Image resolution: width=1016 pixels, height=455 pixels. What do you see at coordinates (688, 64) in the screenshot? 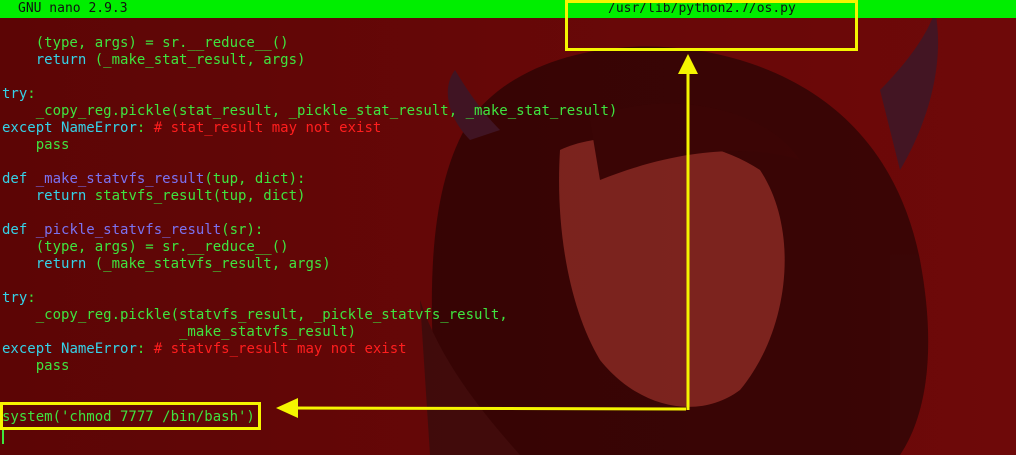
I see `arrow-up-head` at bounding box center [688, 64].